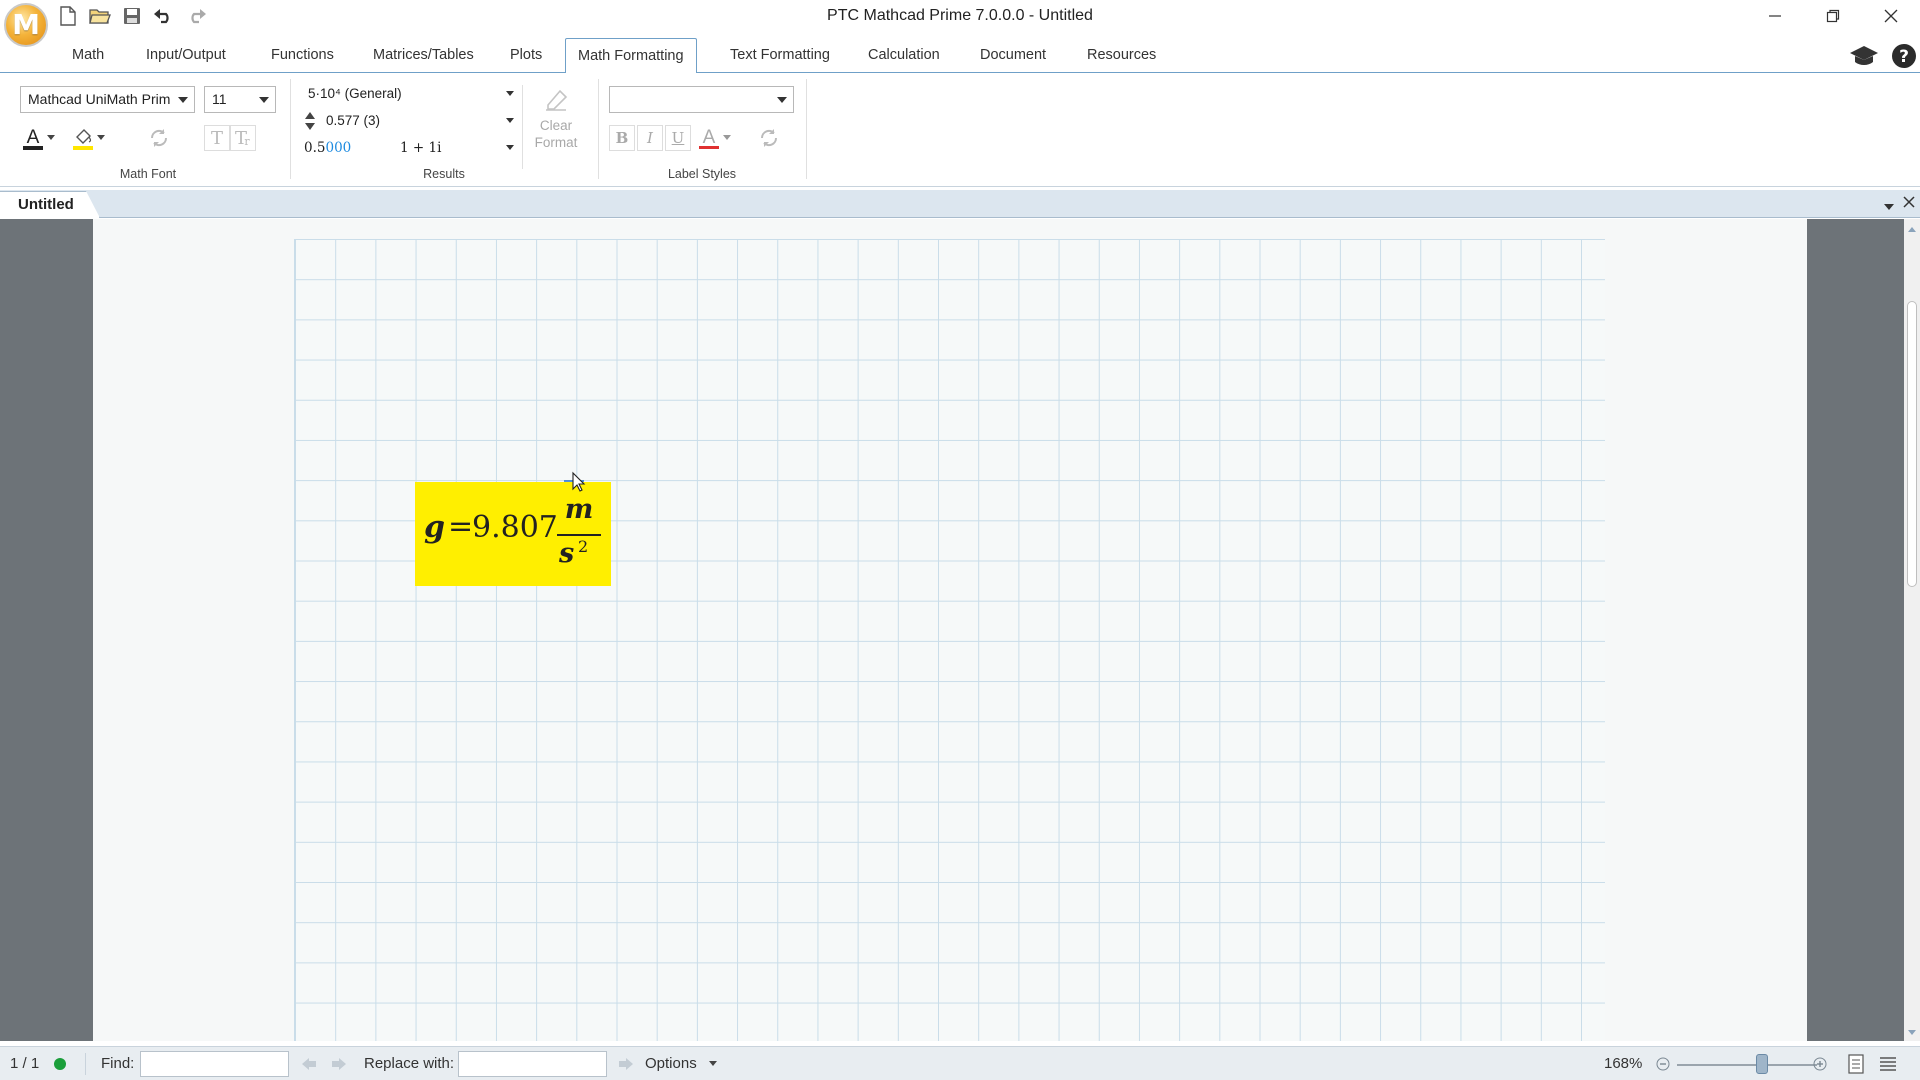 The width and height of the screenshot is (1920, 1080). What do you see at coordinates (526, 55) in the screenshot?
I see `tab-plots: Plots` at bounding box center [526, 55].